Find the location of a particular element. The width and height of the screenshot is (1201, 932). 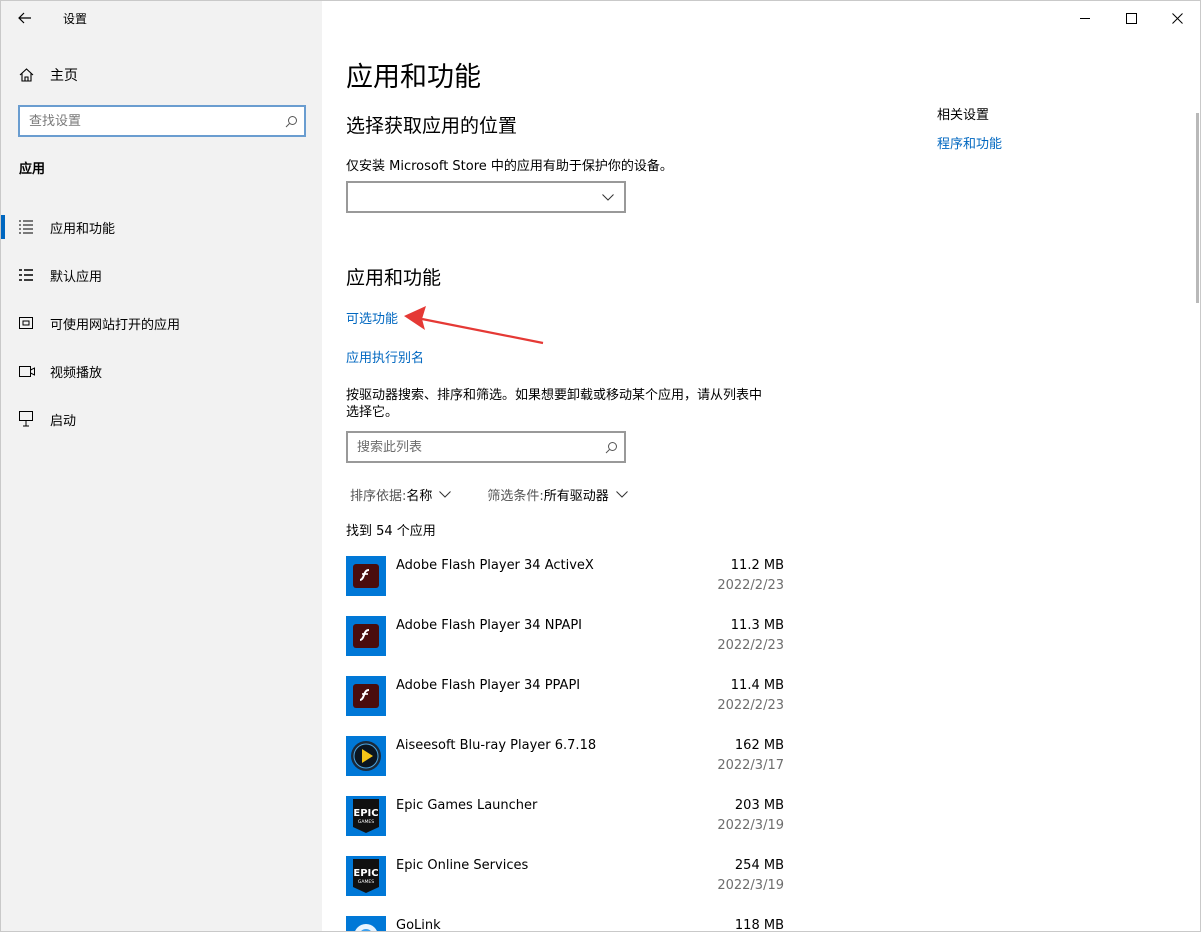

page-title: 应用和功能 is located at coordinates (413, 77).